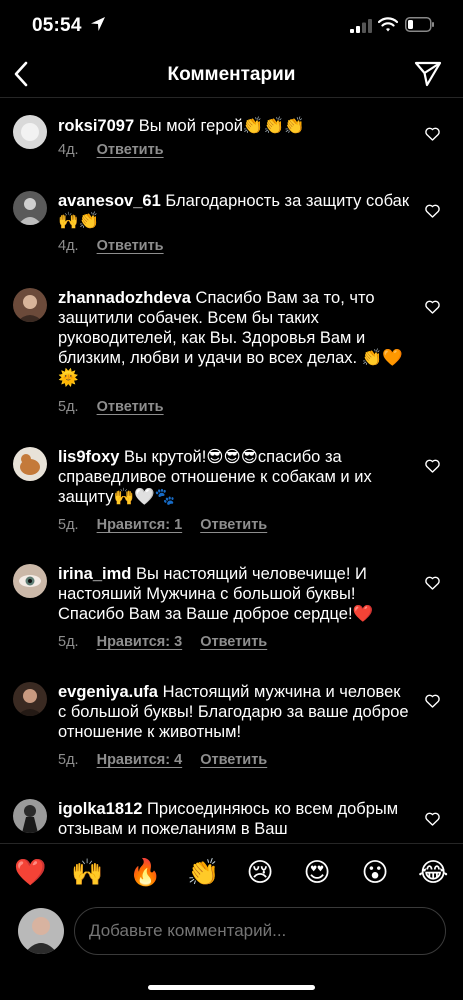  I want to click on likes-count: Нравится: 4, so click(140, 760).